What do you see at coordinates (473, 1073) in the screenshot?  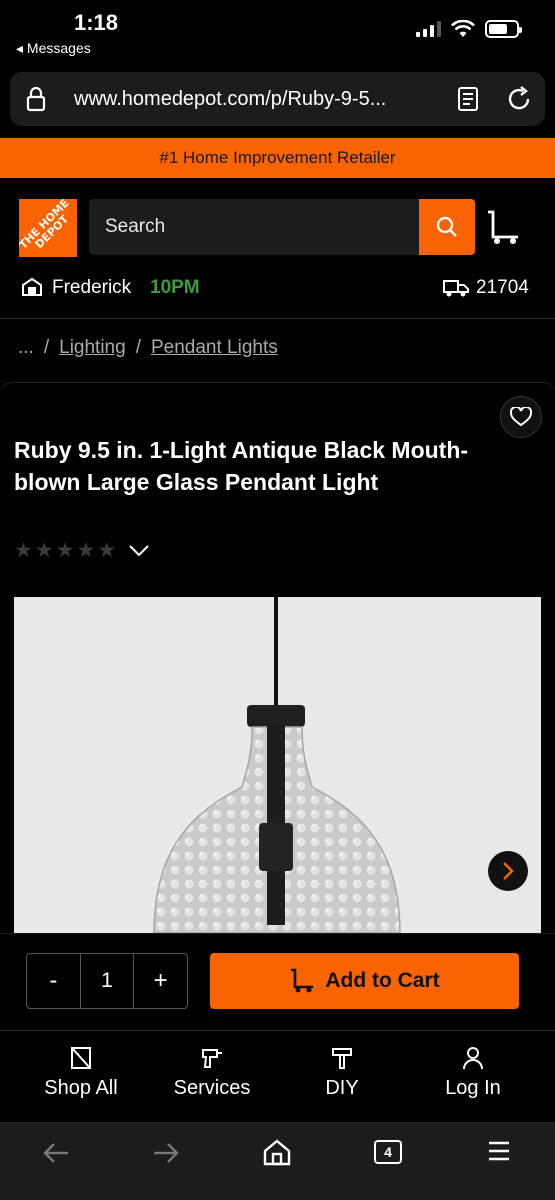 I see `nav-log-in: Log In` at bounding box center [473, 1073].